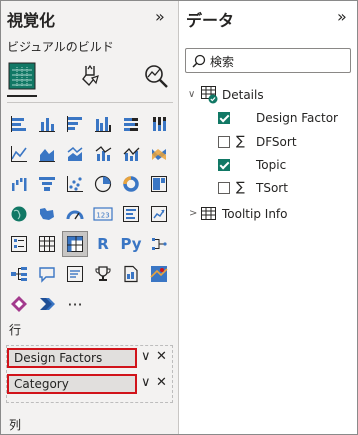 This screenshot has width=358, height=435. I want to click on clustered-column-chart-icon, so click(103, 124).